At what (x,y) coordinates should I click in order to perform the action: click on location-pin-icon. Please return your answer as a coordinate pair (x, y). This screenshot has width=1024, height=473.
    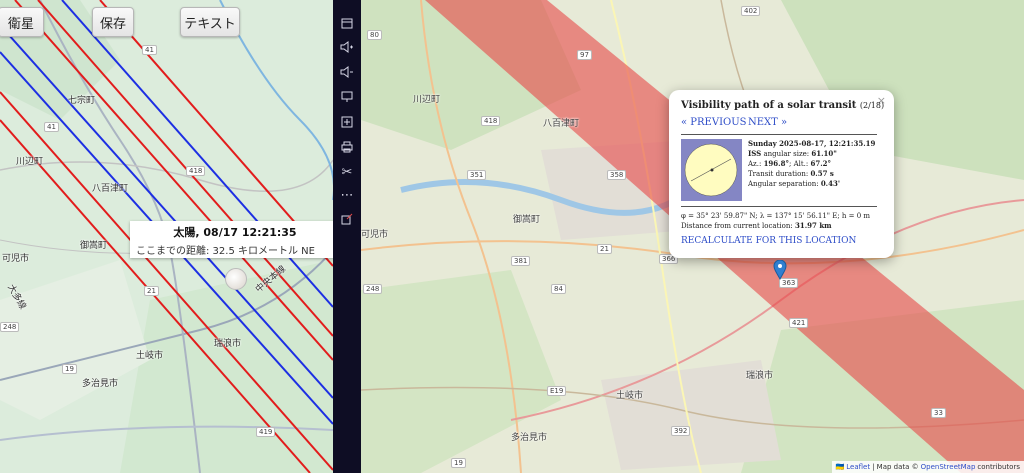
    Looking at the image, I should click on (780, 270).